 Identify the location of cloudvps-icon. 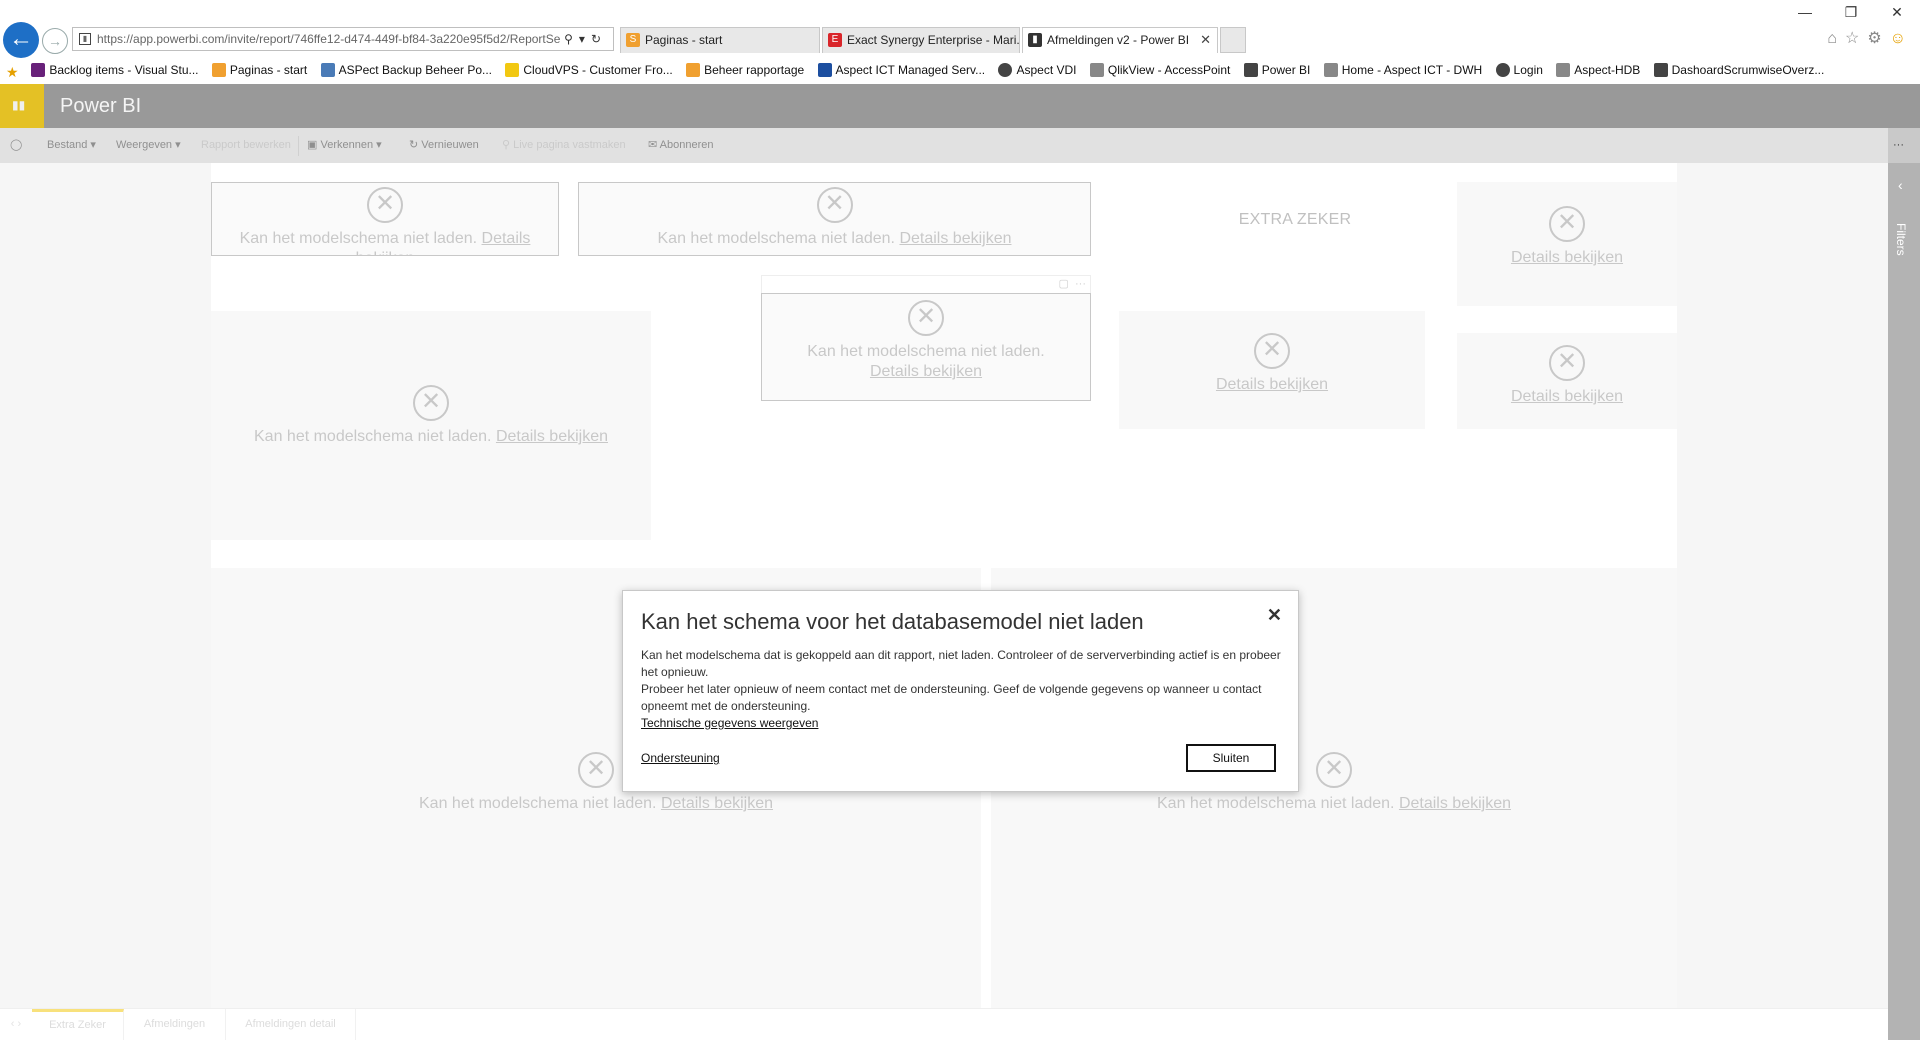
(512, 70).